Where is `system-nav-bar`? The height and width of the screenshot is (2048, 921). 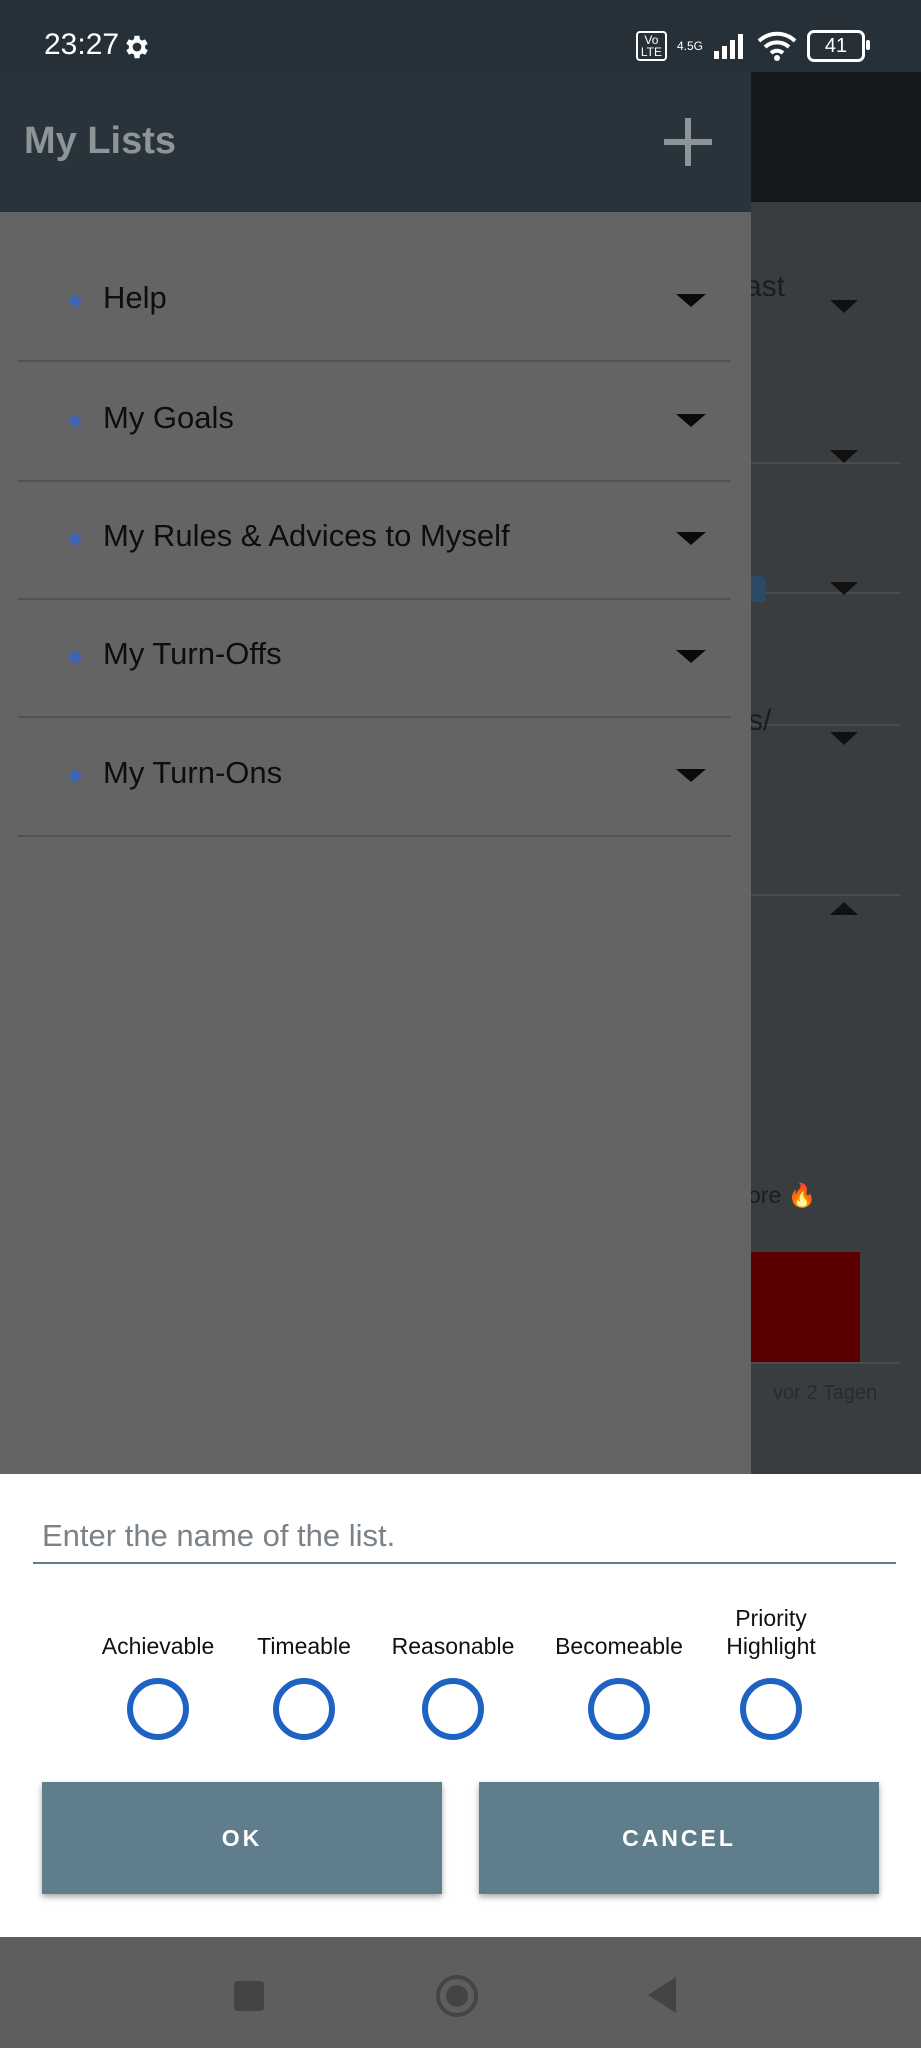
system-nav-bar is located at coordinates (460, 1992).